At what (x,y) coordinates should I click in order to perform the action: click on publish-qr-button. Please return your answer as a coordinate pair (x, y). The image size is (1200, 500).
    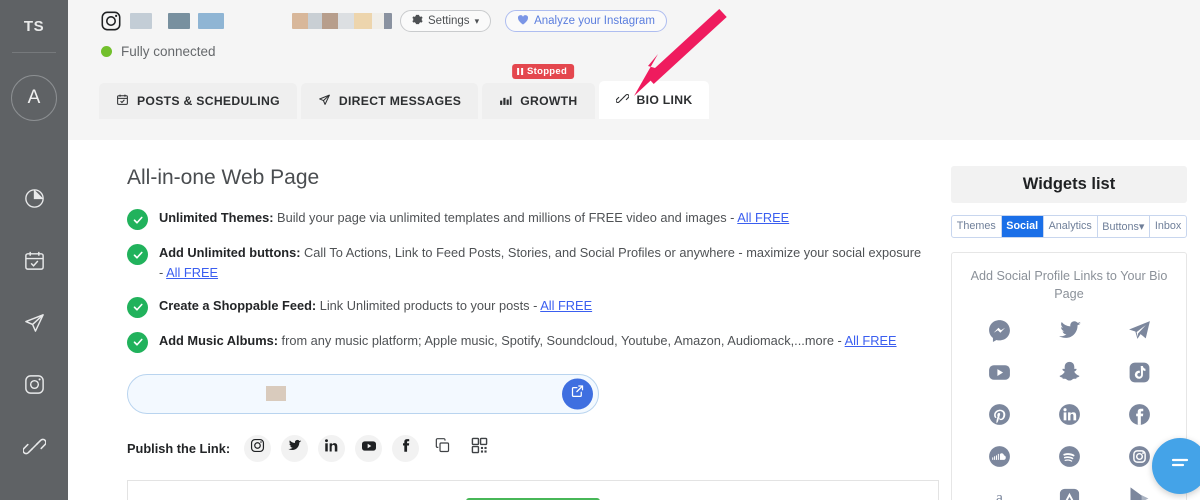
    Looking at the image, I should click on (479, 448).